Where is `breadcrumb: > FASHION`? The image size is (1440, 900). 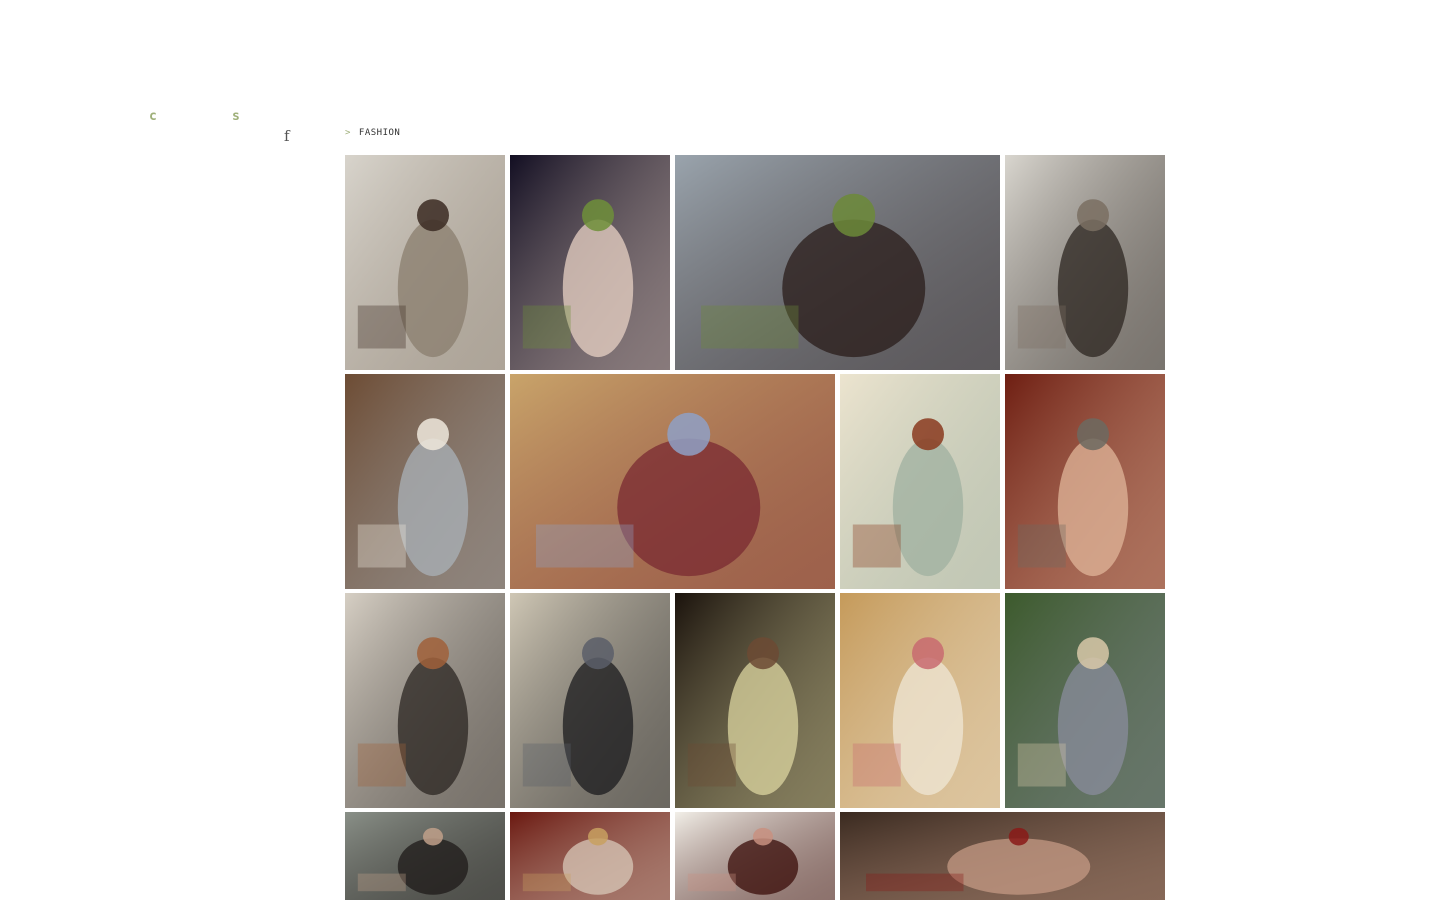
breadcrumb: > FASHION is located at coordinates (372, 133).